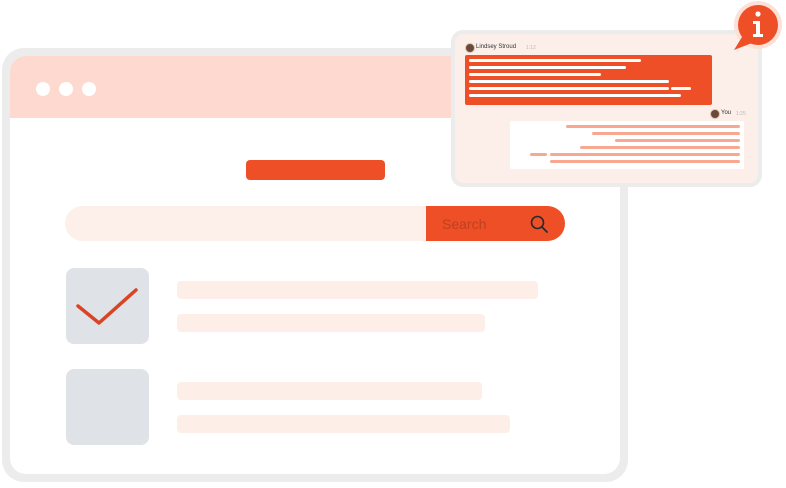 This screenshot has width=786, height=488. I want to click on search-input, so click(261, 223).